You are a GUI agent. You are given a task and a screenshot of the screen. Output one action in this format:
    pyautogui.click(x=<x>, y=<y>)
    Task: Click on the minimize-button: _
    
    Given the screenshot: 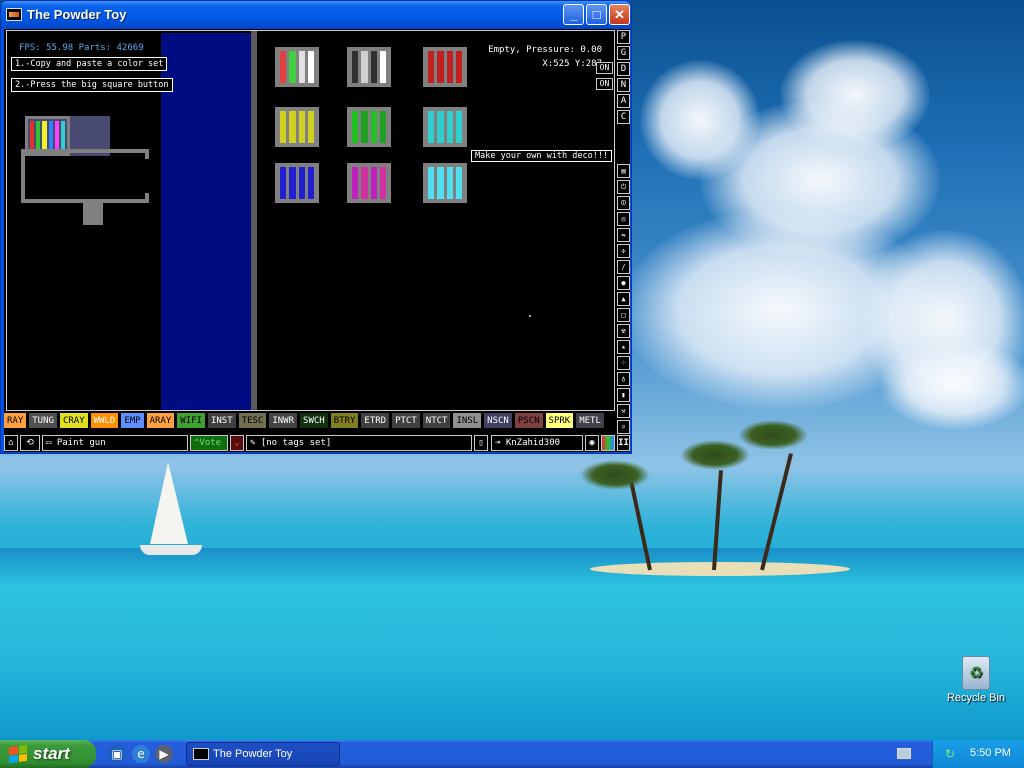 What is the action you would take?
    pyautogui.click(x=573, y=14)
    